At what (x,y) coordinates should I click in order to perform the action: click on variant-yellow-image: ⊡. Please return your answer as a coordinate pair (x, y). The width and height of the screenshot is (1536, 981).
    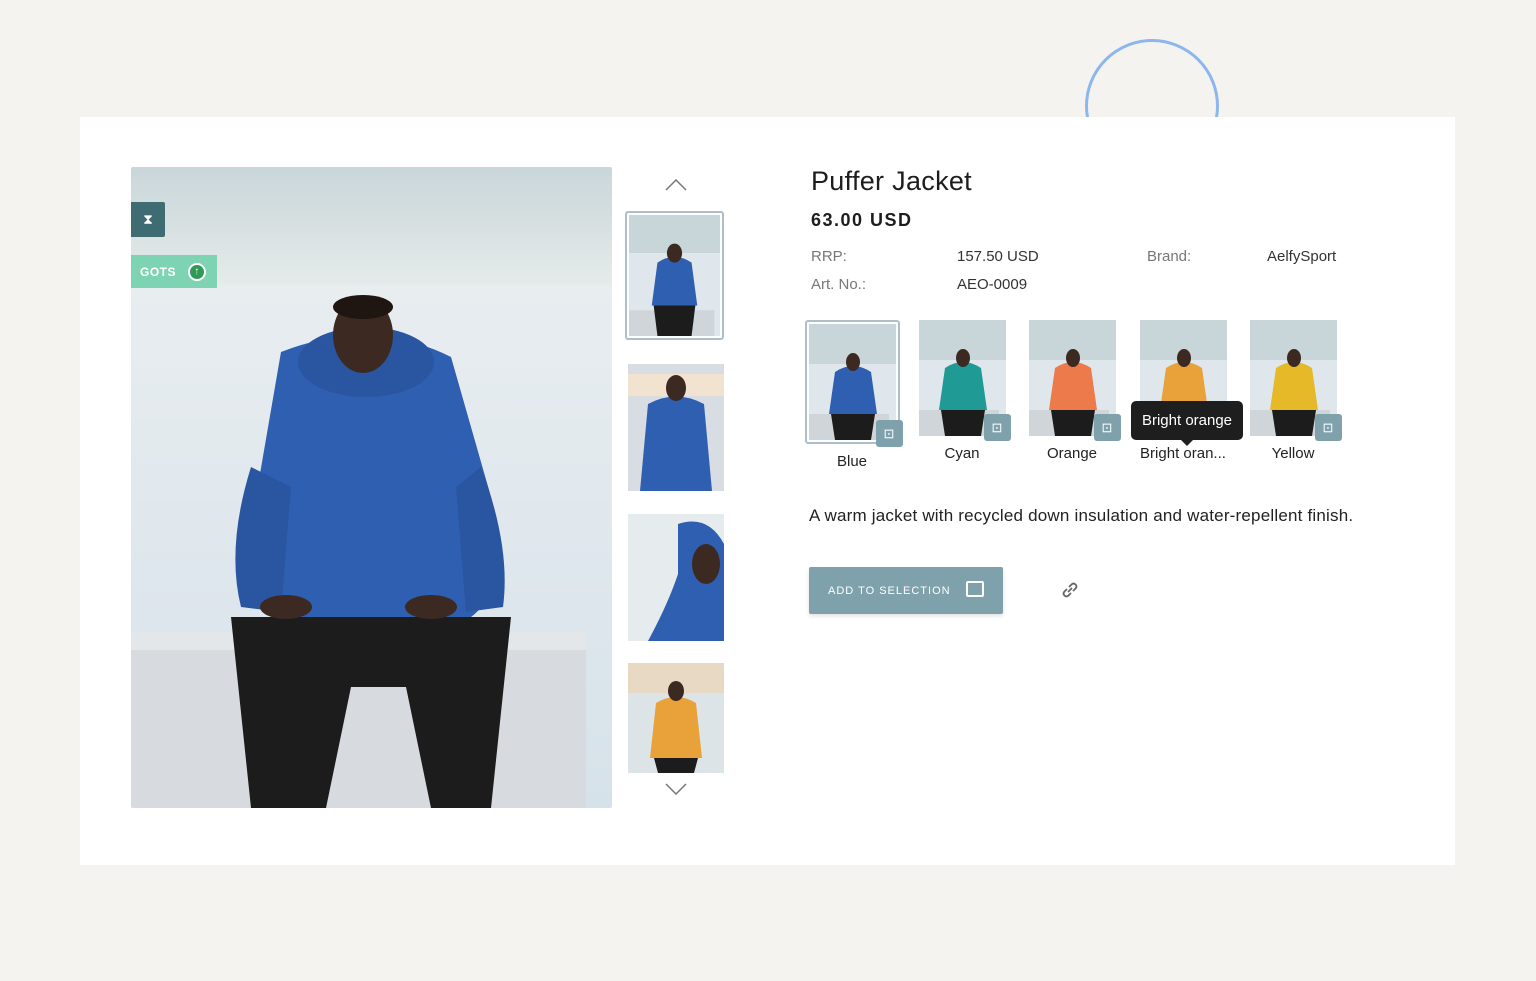
    Looking at the image, I should click on (1295, 380).